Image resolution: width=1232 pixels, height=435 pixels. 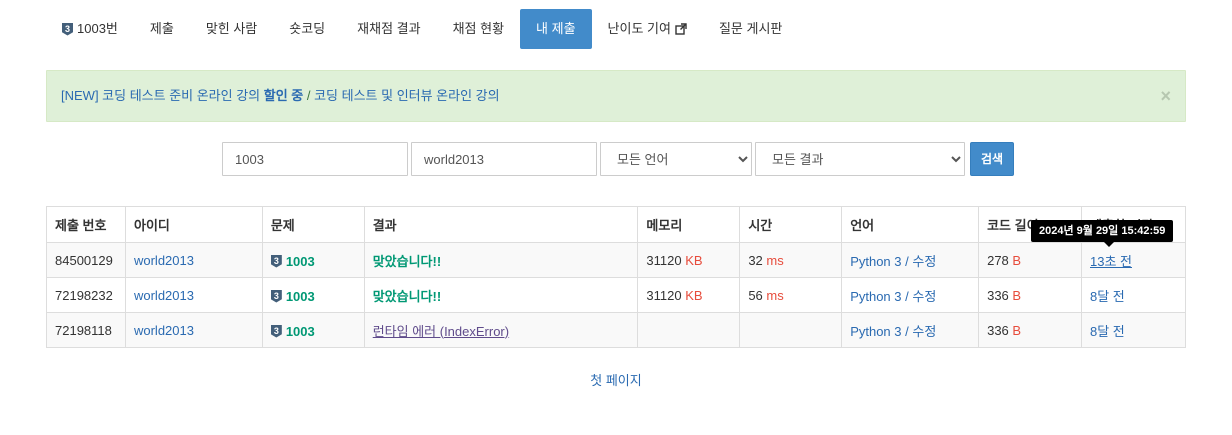 I want to click on time-cell: 32 ms, so click(x=791, y=260).